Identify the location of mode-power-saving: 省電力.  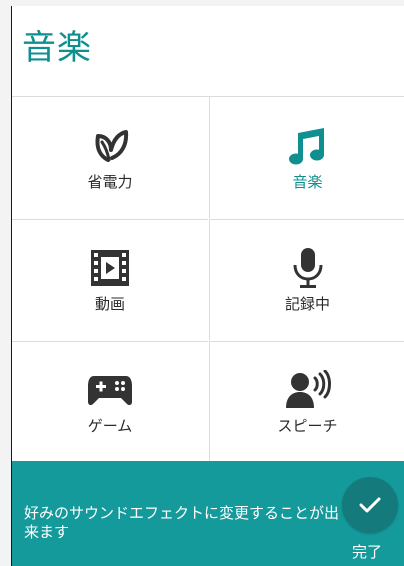
(110, 157).